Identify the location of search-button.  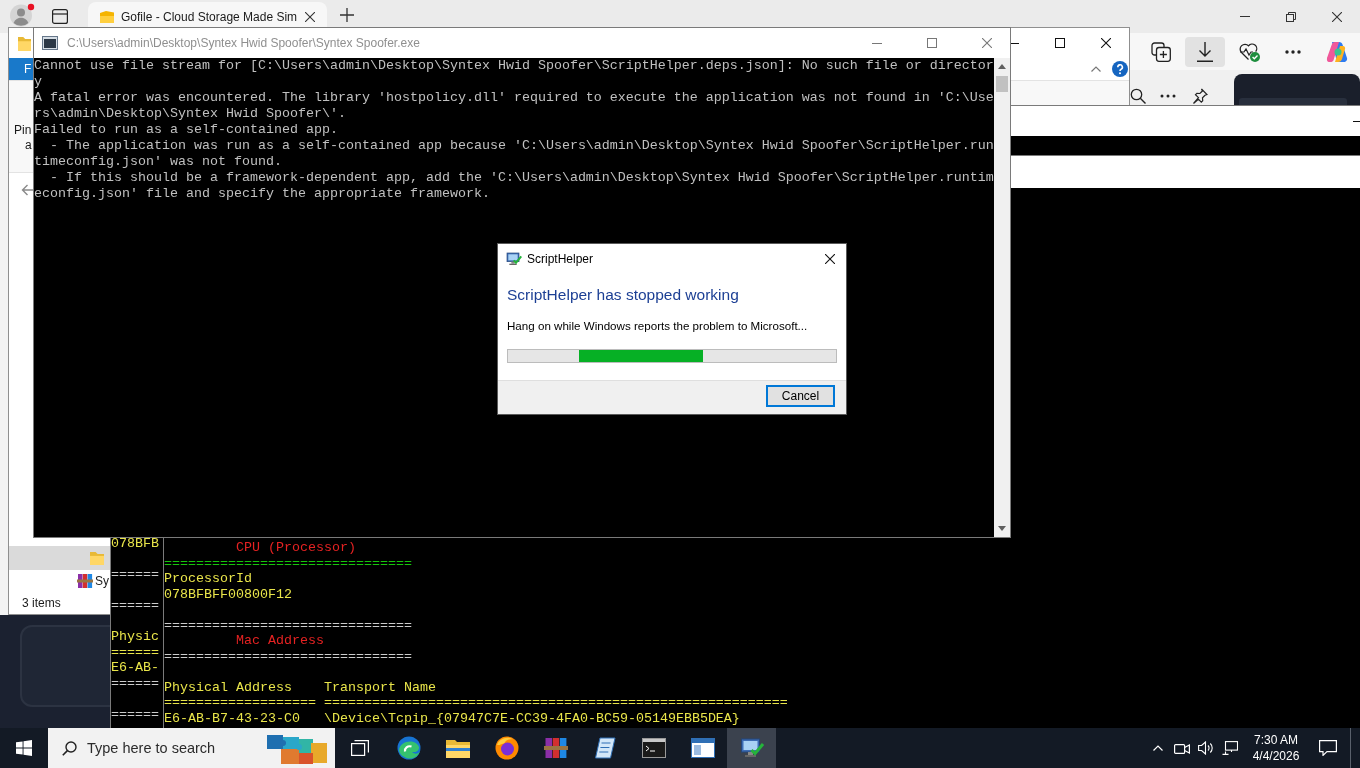
(1138, 96).